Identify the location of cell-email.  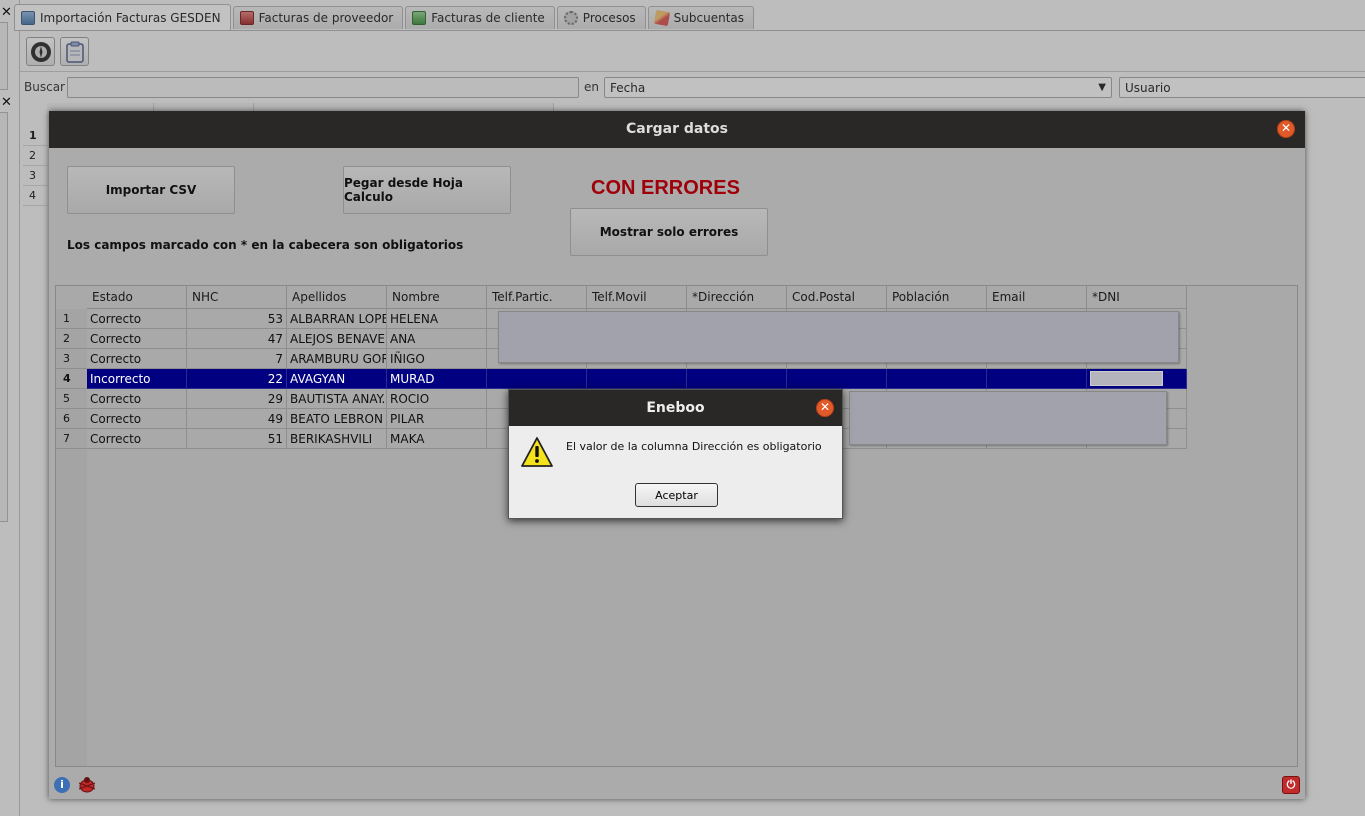
(1037, 379).